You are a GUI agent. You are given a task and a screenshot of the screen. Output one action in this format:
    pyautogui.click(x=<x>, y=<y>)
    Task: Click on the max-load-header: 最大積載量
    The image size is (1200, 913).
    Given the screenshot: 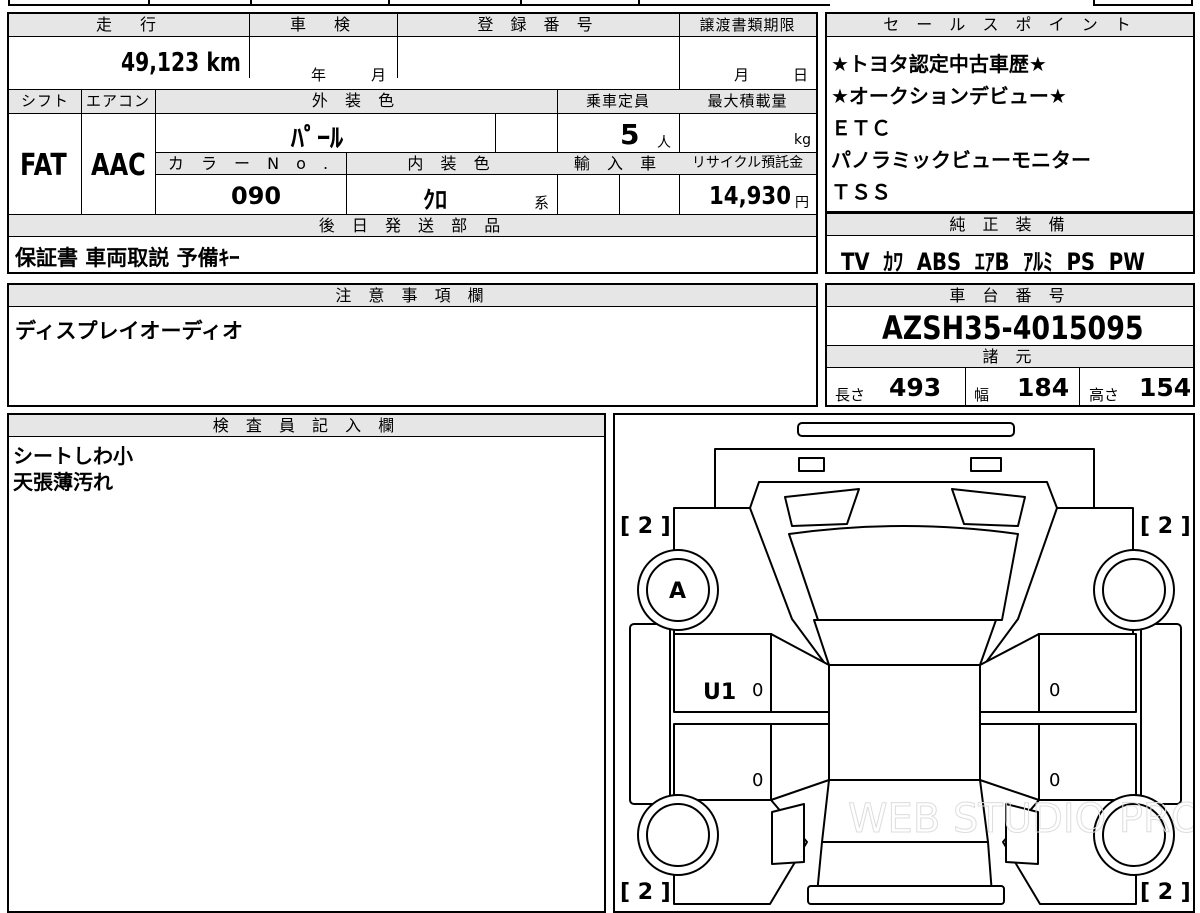 What is the action you would take?
    pyautogui.click(x=747, y=102)
    